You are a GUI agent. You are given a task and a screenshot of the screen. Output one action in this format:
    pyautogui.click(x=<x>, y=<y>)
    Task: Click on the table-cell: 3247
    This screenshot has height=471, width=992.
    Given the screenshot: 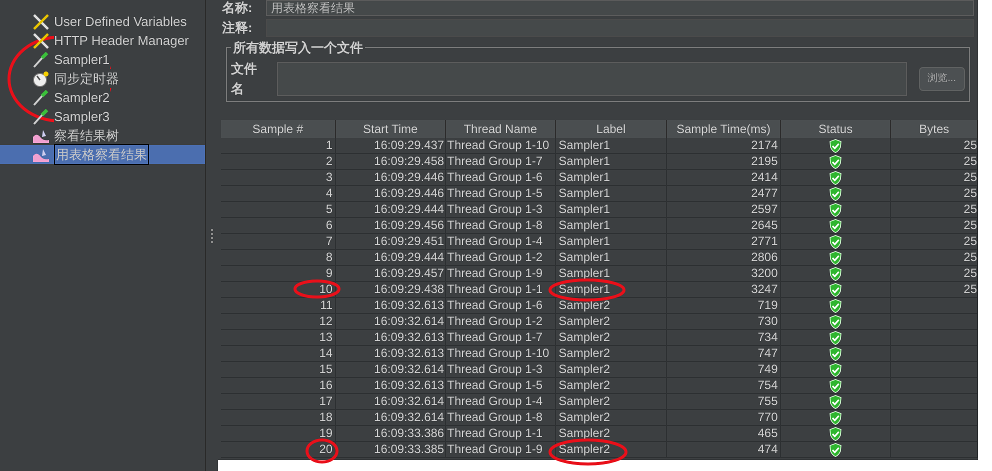 What is the action you would take?
    pyautogui.click(x=764, y=289)
    